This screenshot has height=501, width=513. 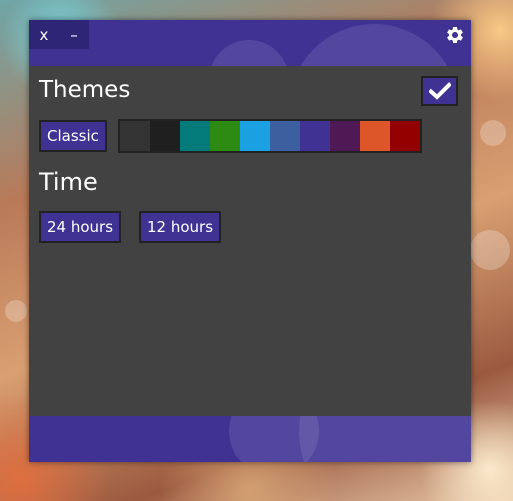 I want to click on swatch-steel-blue, so click(x=285, y=136).